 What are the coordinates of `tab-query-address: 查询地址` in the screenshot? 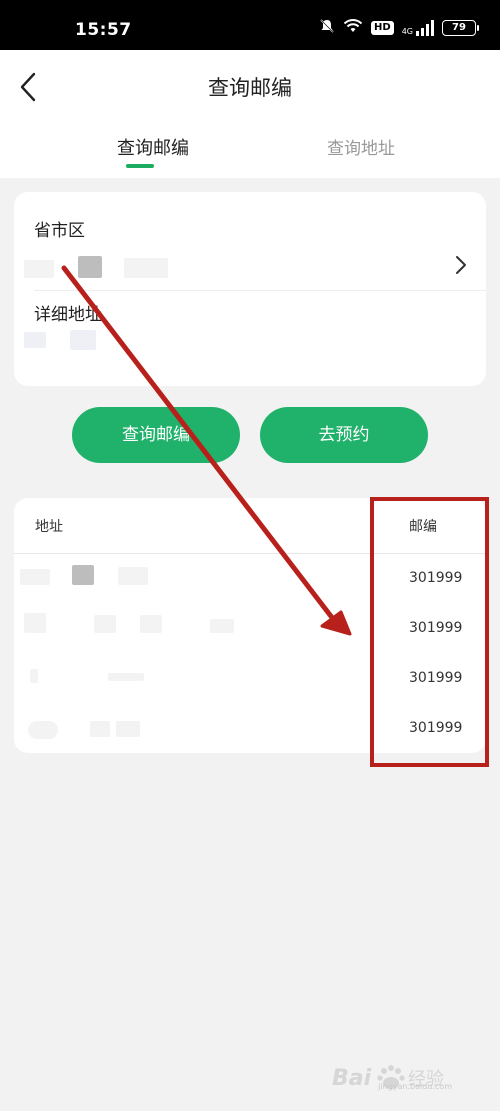 It's located at (361, 146).